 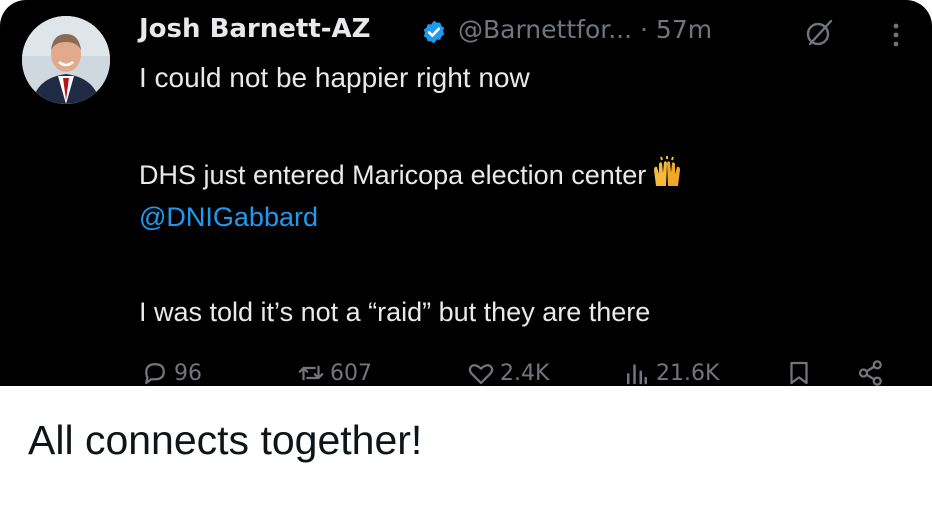 I want to click on timestamp: · 57m, so click(x=676, y=29).